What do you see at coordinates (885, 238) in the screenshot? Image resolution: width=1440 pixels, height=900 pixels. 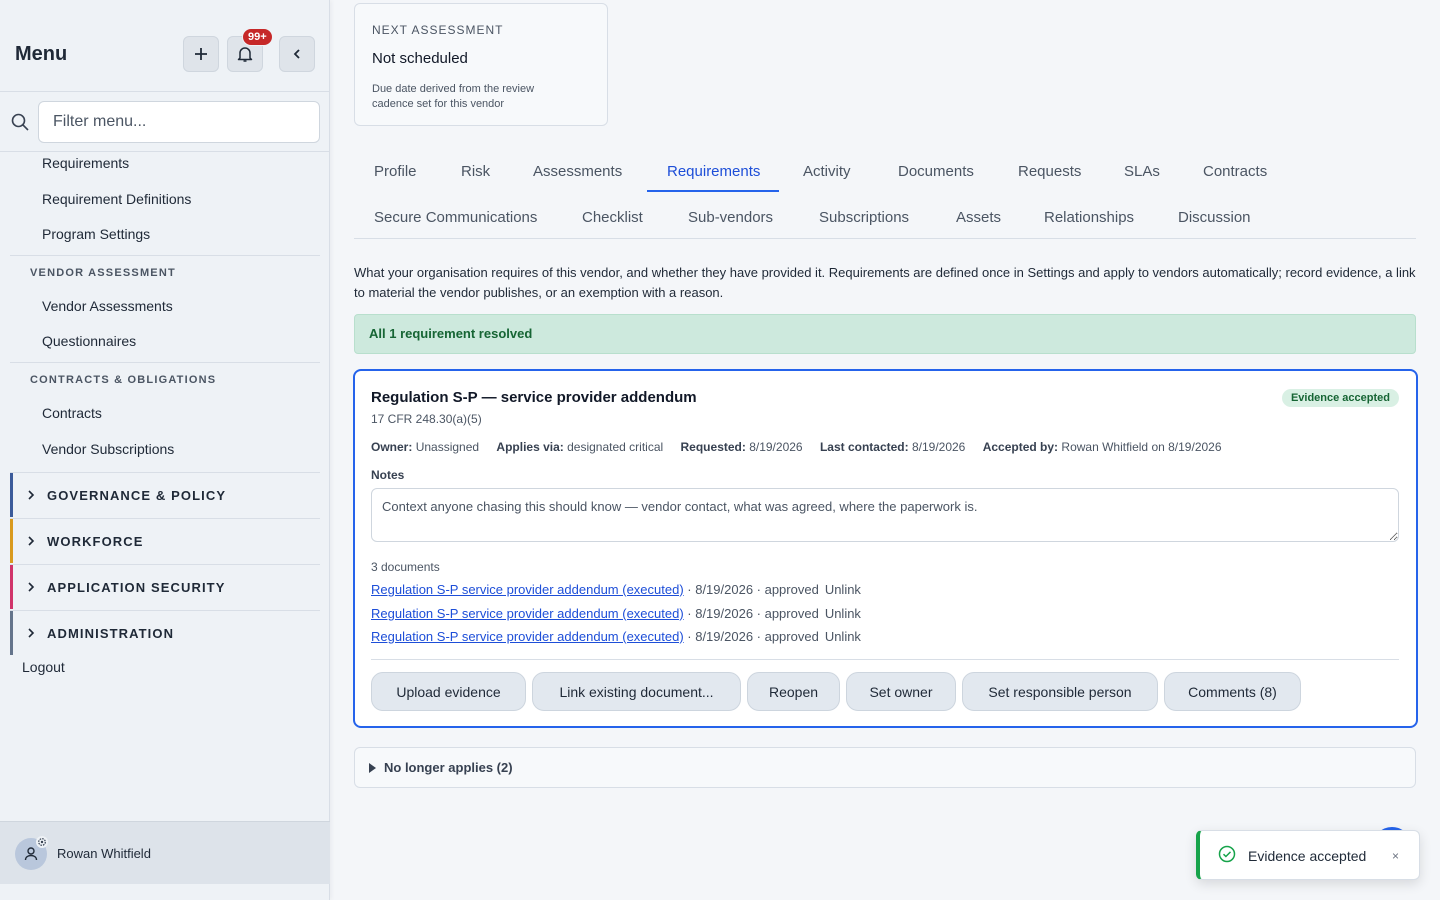 I see `tabs-divider` at bounding box center [885, 238].